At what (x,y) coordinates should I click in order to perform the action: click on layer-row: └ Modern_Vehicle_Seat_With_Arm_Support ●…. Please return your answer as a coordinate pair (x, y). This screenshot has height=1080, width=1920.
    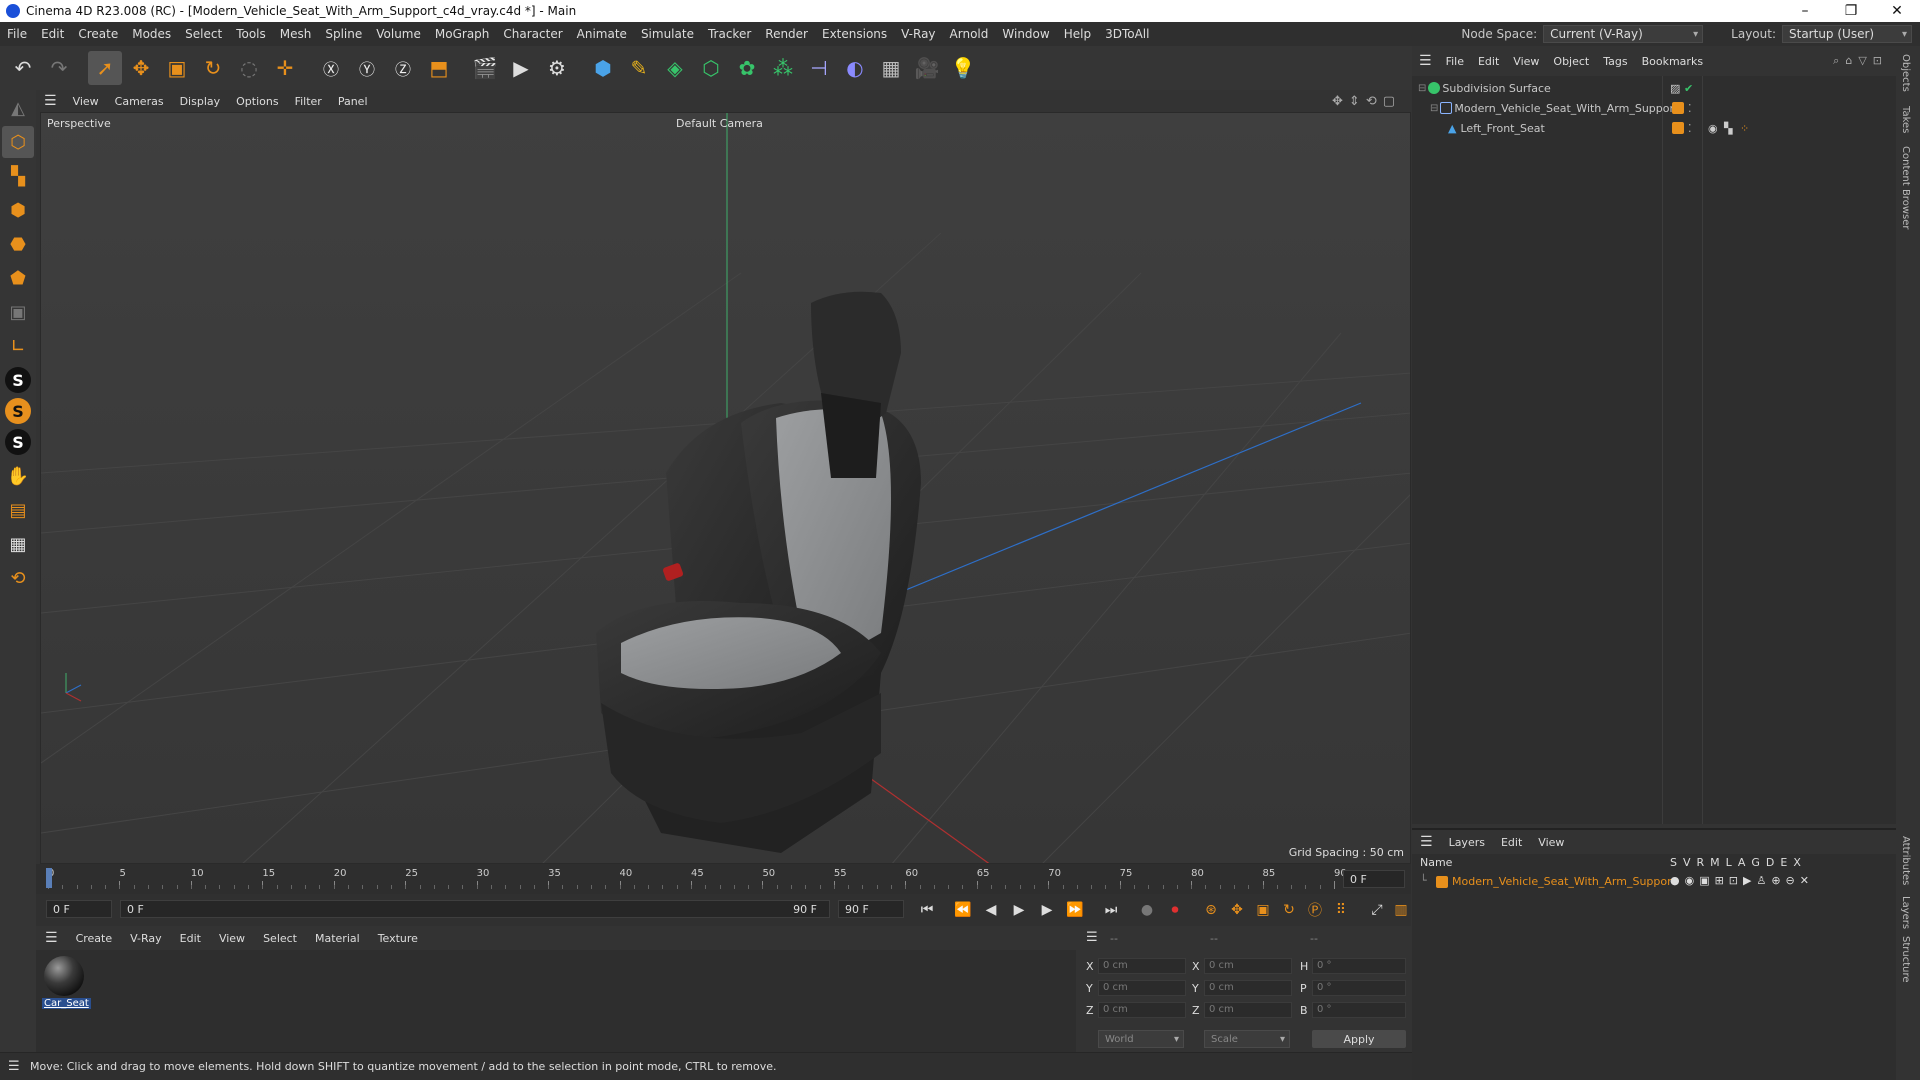
    Looking at the image, I should click on (1654, 882).